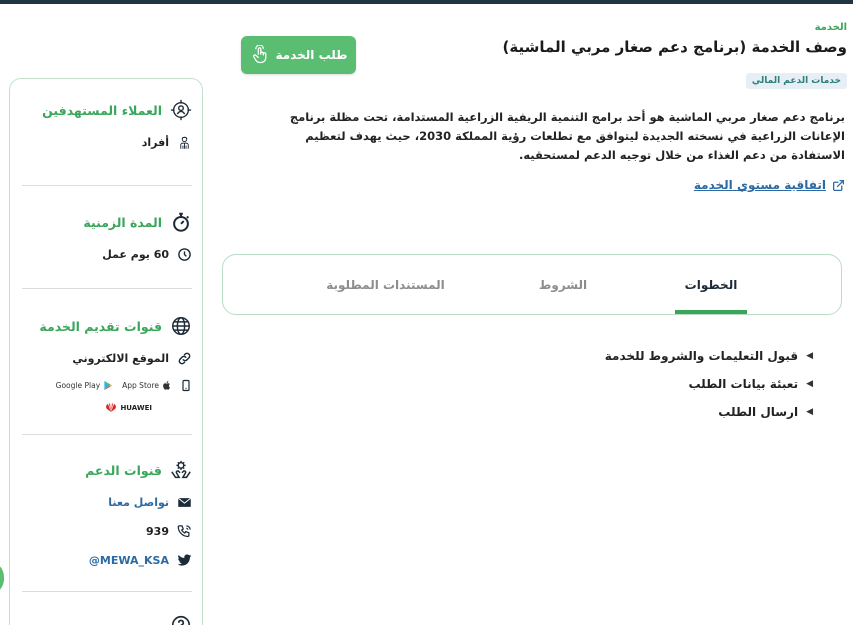  I want to click on sla-link: اتفاقية مستوي الخدمة, so click(769, 185).